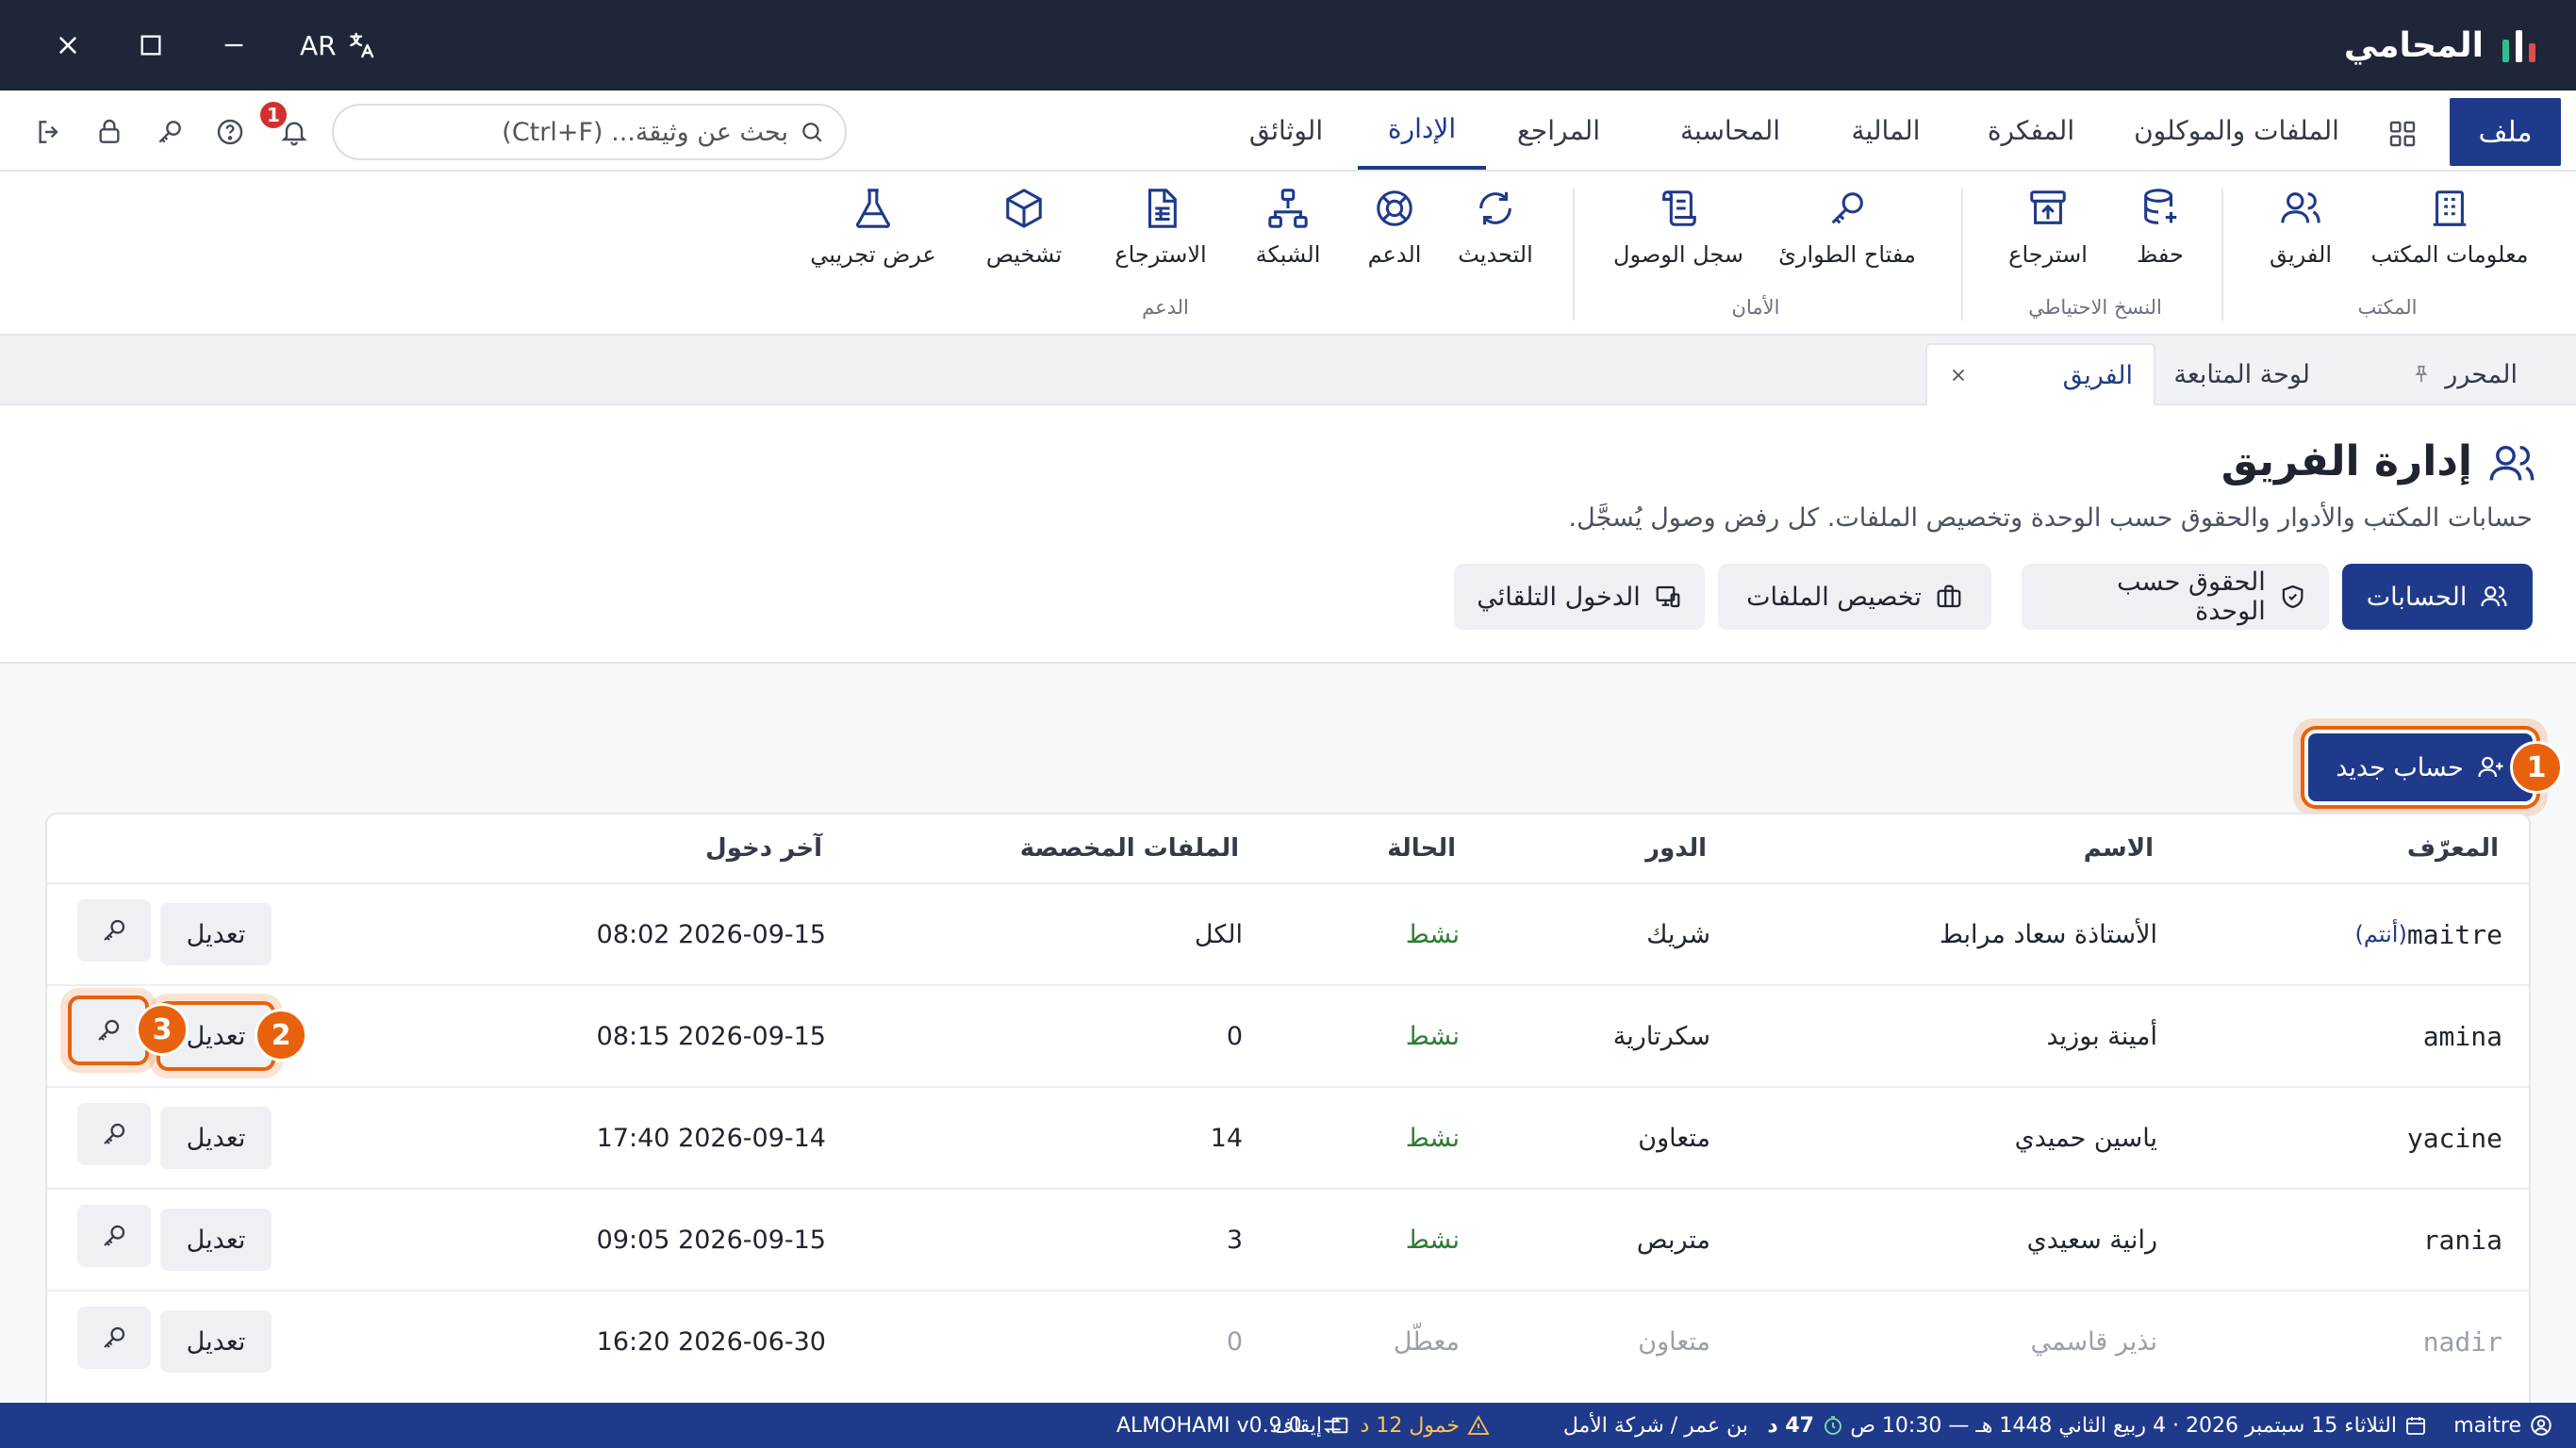  What do you see at coordinates (1833, 1425) in the screenshot?
I see `timer-icon` at bounding box center [1833, 1425].